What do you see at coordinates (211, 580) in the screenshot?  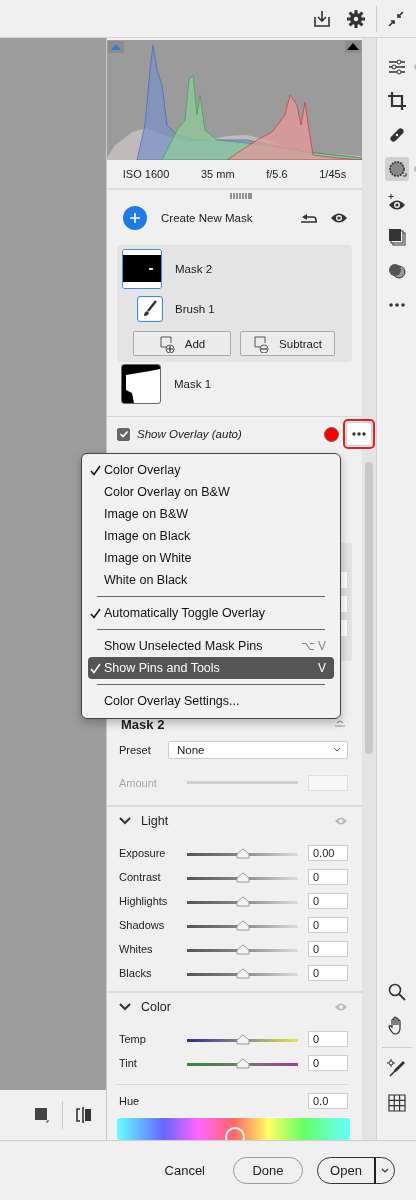 I see `menu-item: White on Black` at bounding box center [211, 580].